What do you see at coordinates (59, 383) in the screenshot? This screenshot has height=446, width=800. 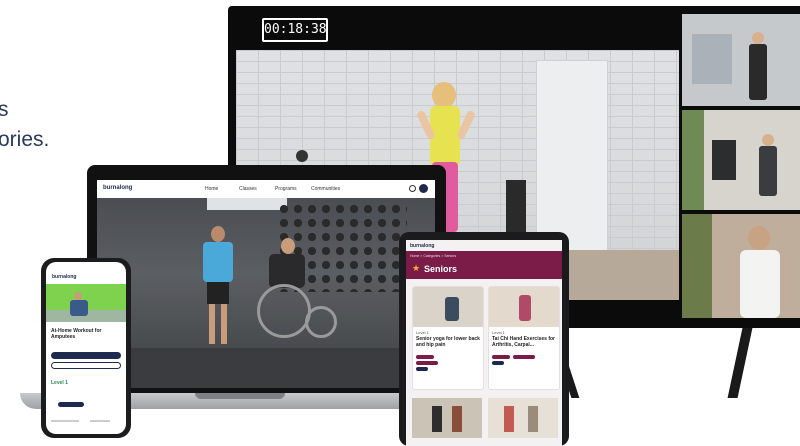 I see `level-label: Level 1` at bounding box center [59, 383].